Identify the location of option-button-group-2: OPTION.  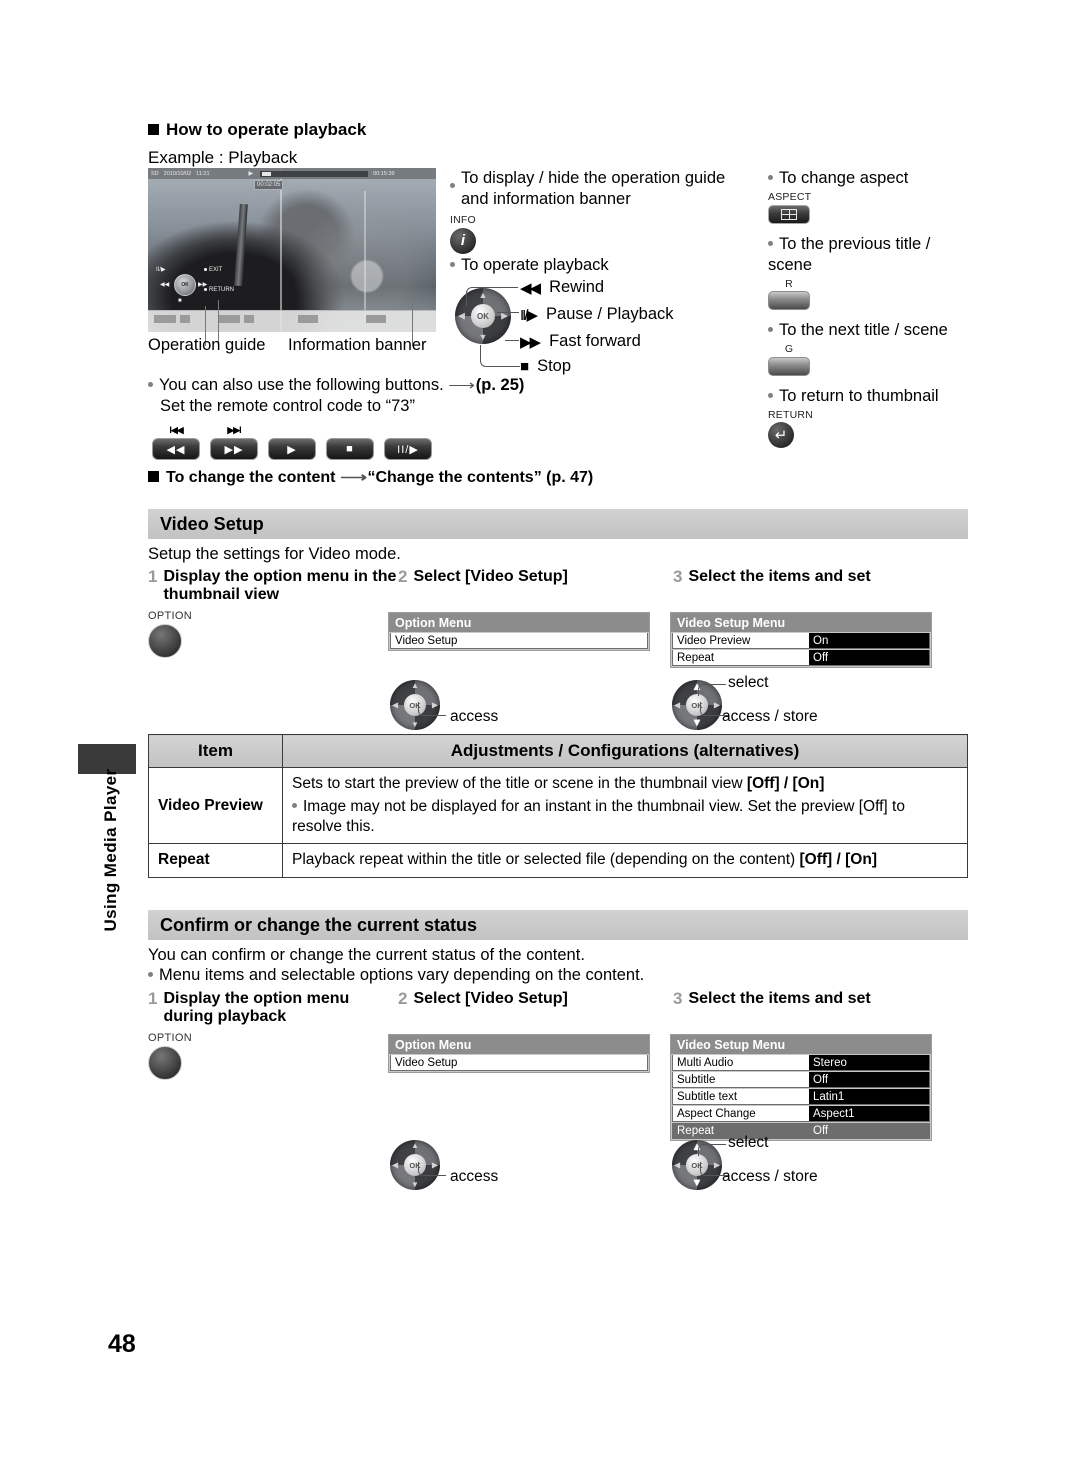
(170, 1056).